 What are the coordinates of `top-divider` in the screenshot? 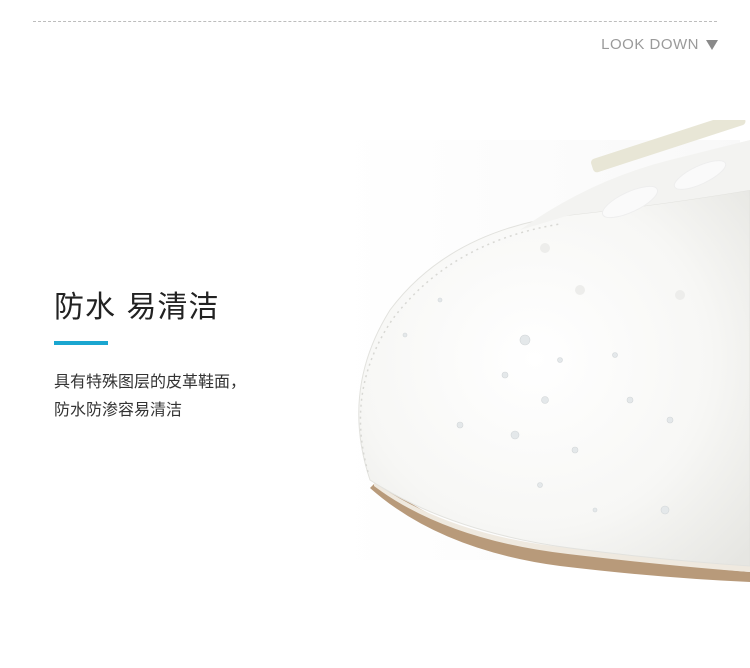 It's located at (375, 21).